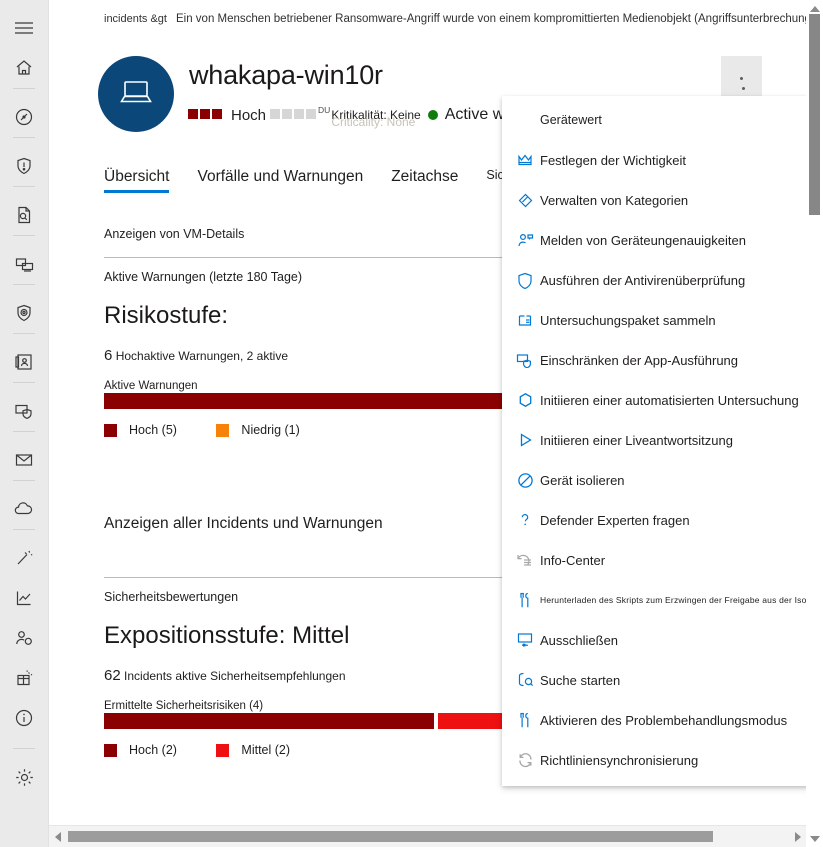 Image resolution: width=823 pixels, height=847 pixels. What do you see at coordinates (657, 120) in the screenshot?
I see `menu-item-device-value: Gerätewert` at bounding box center [657, 120].